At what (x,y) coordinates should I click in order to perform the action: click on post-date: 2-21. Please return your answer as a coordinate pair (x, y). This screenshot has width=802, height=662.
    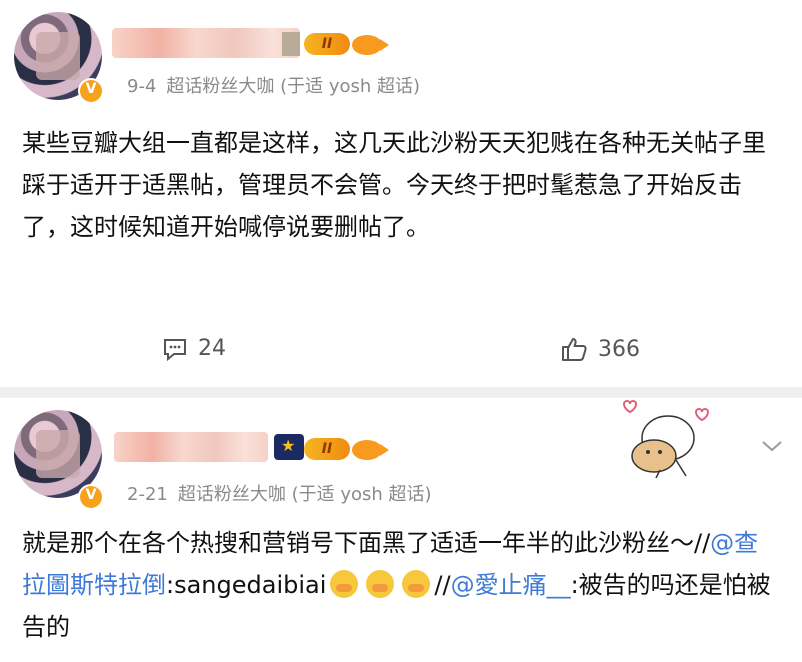
    Looking at the image, I should click on (147, 494).